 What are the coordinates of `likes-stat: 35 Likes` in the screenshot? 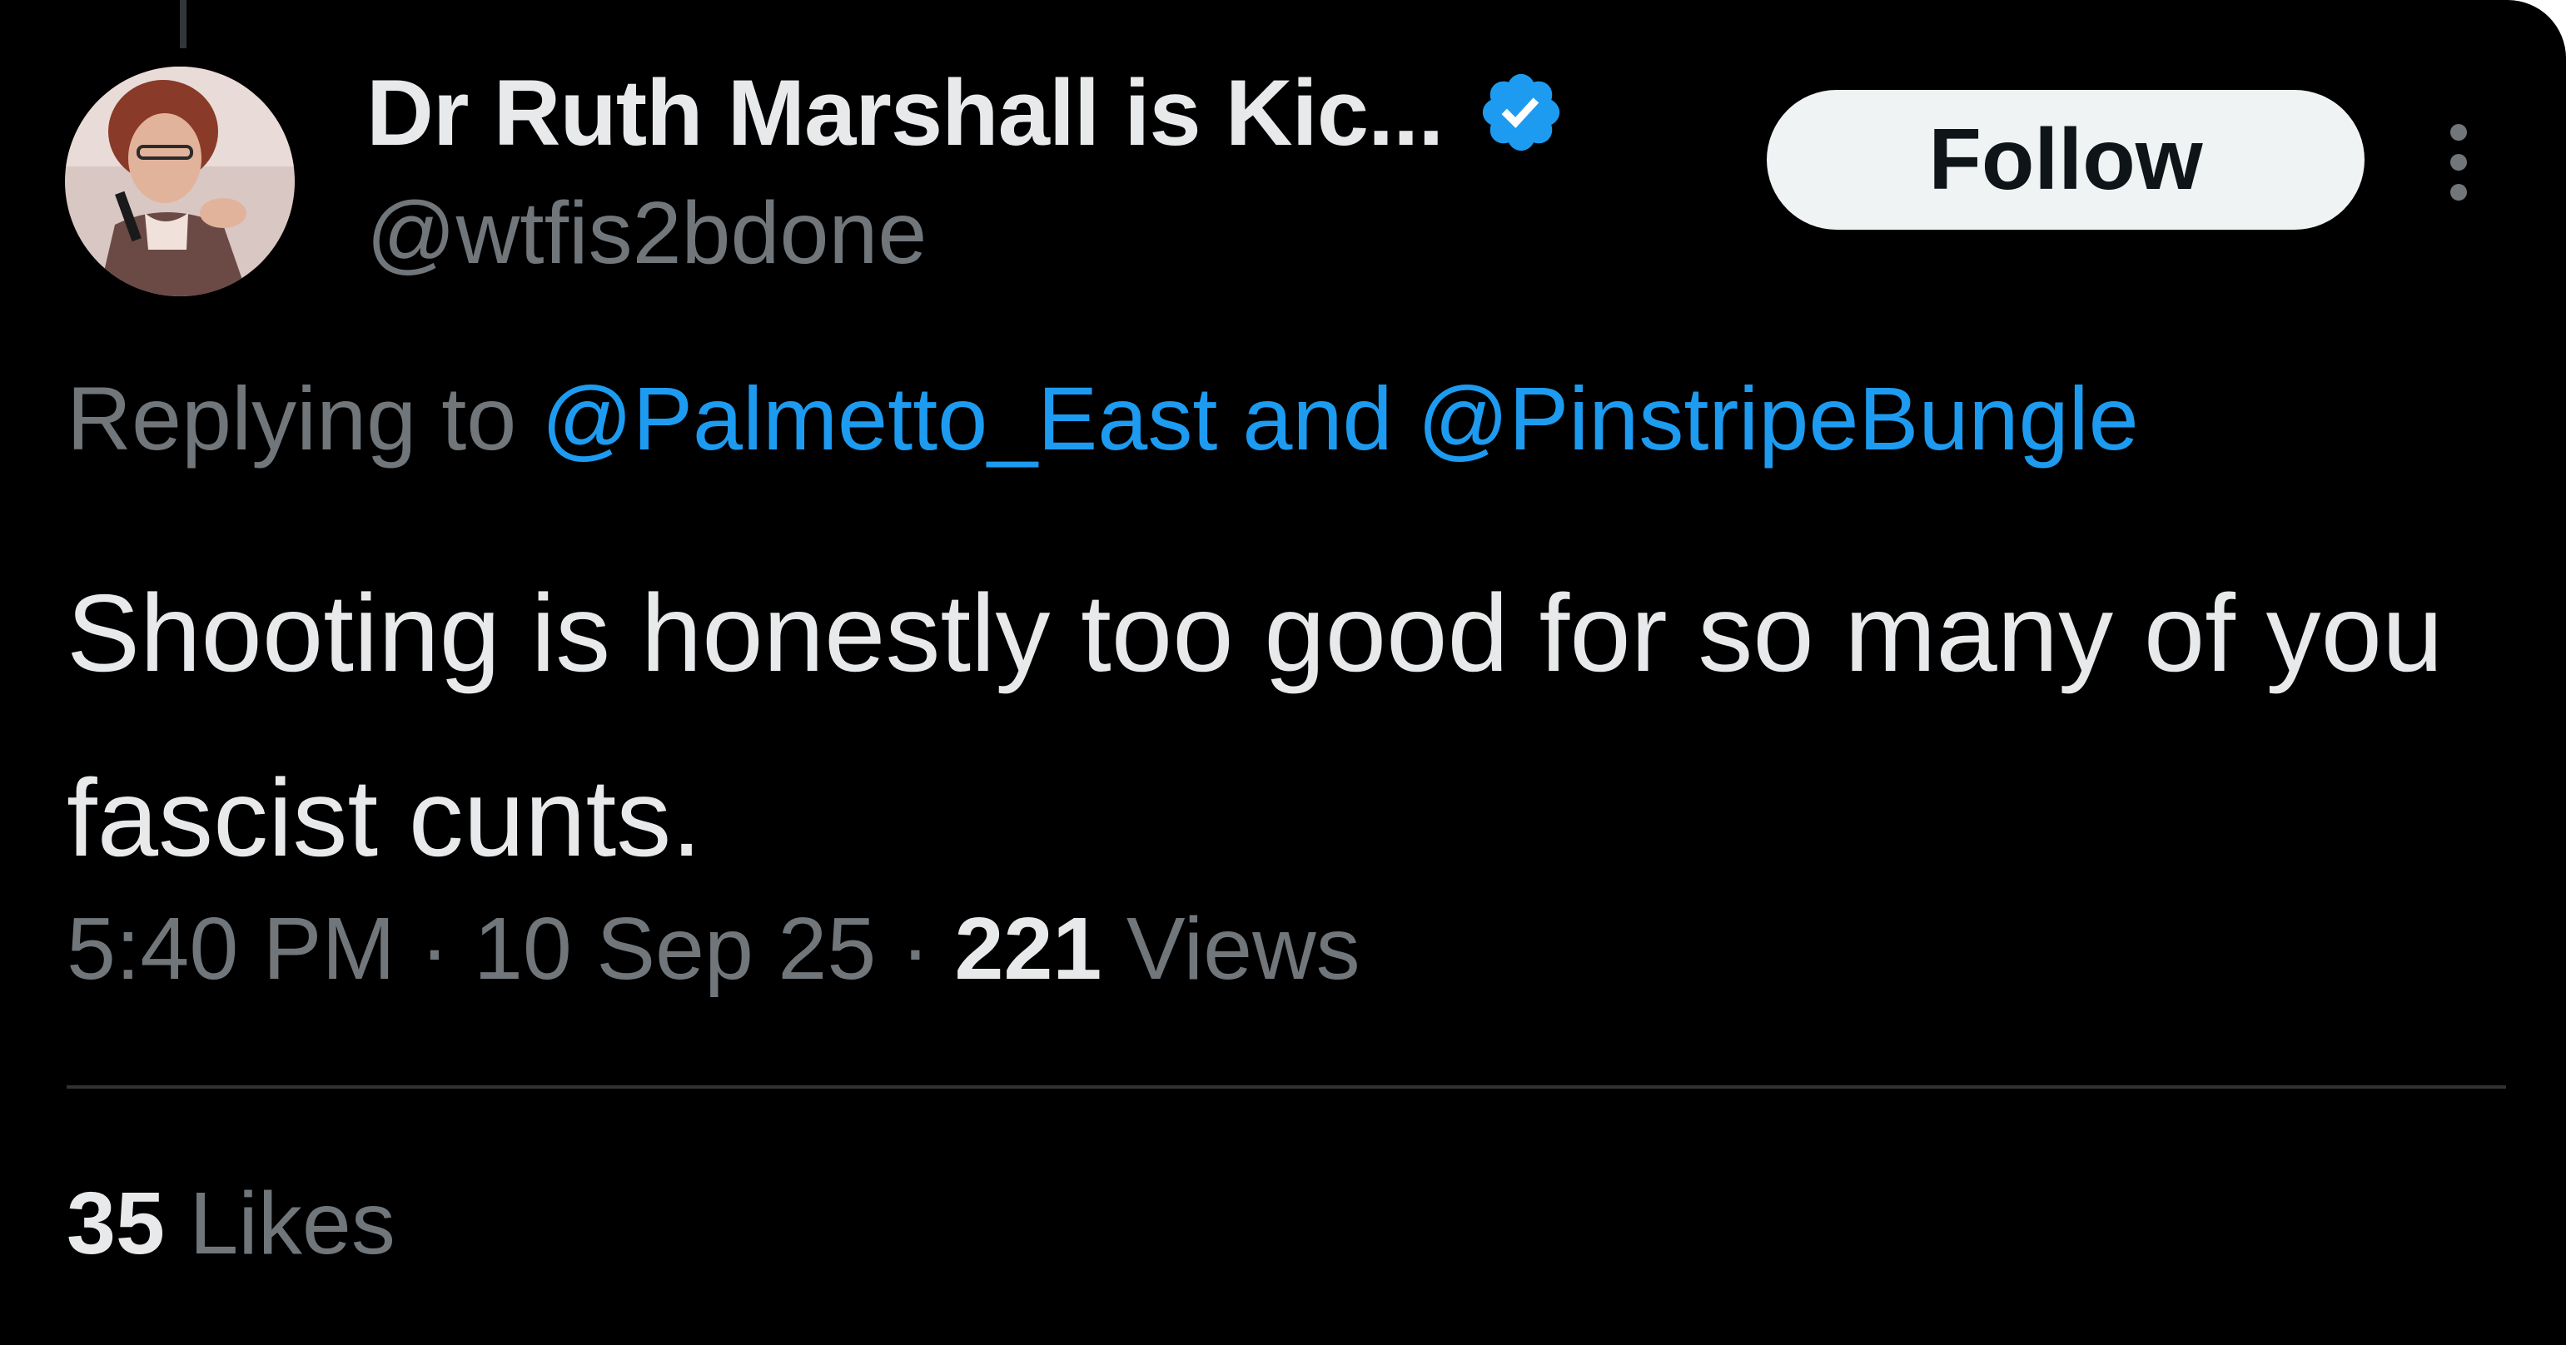 It's located at (231, 1224).